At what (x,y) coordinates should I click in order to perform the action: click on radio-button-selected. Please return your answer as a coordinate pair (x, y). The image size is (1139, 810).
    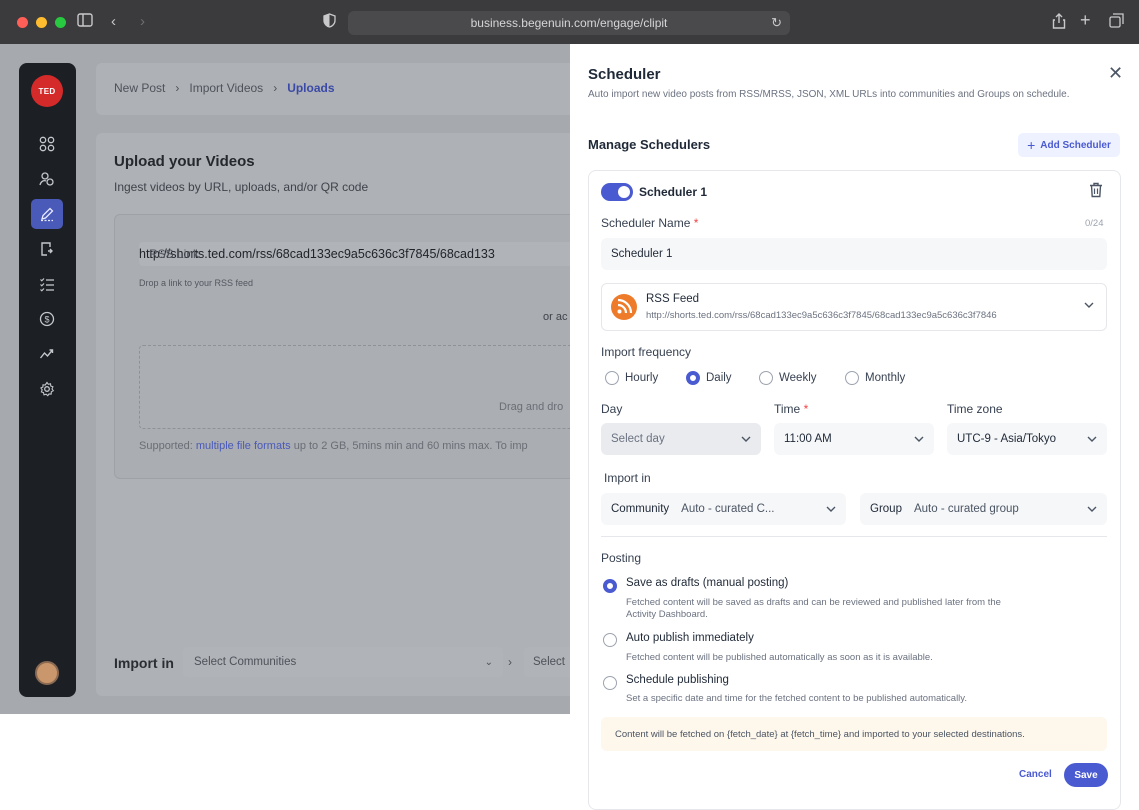
    Looking at the image, I should click on (693, 378).